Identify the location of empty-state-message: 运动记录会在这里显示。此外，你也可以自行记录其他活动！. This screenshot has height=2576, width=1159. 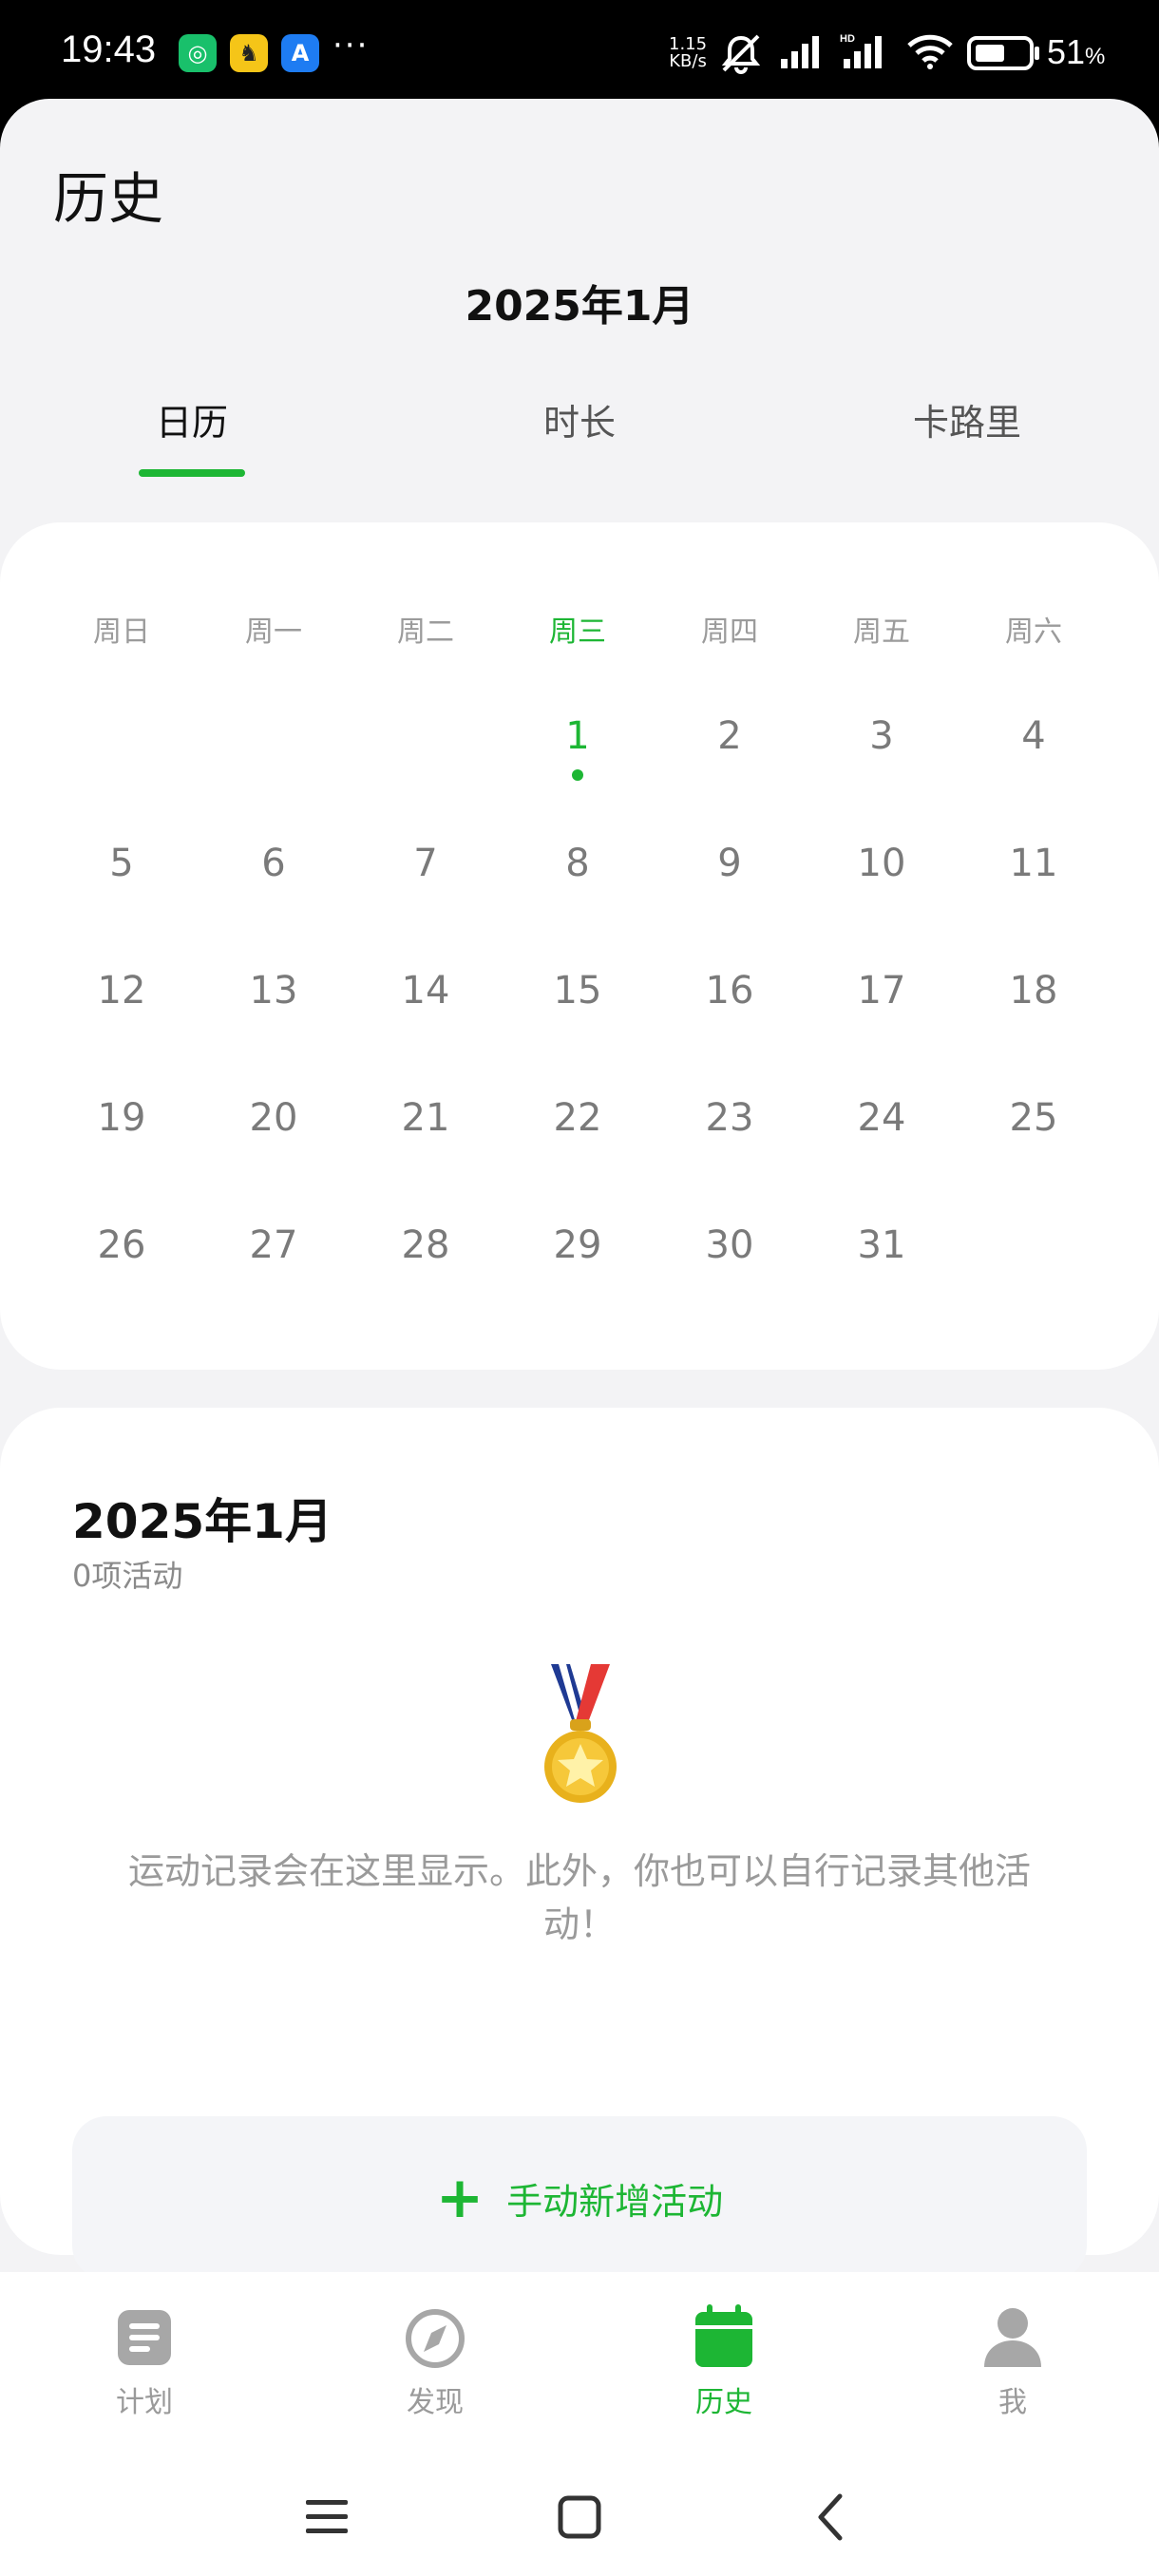
(579, 1897).